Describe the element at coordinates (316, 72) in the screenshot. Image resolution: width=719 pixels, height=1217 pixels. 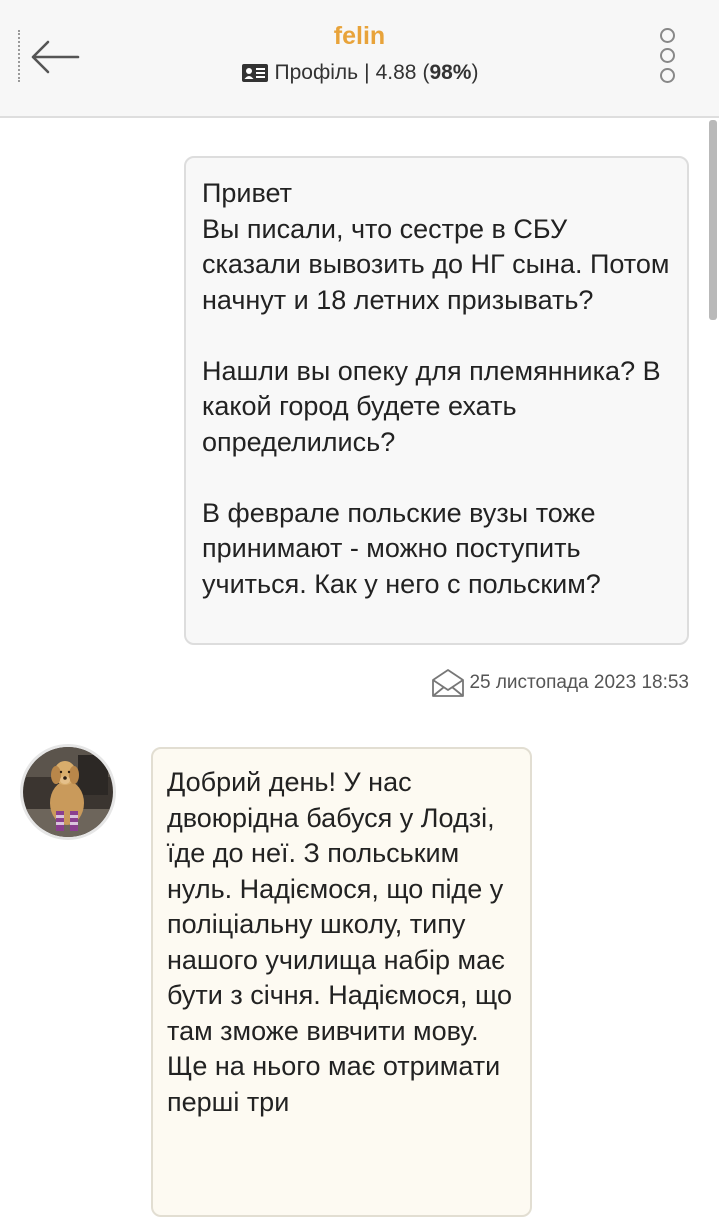
I see `profile-label: Профіль` at that location.